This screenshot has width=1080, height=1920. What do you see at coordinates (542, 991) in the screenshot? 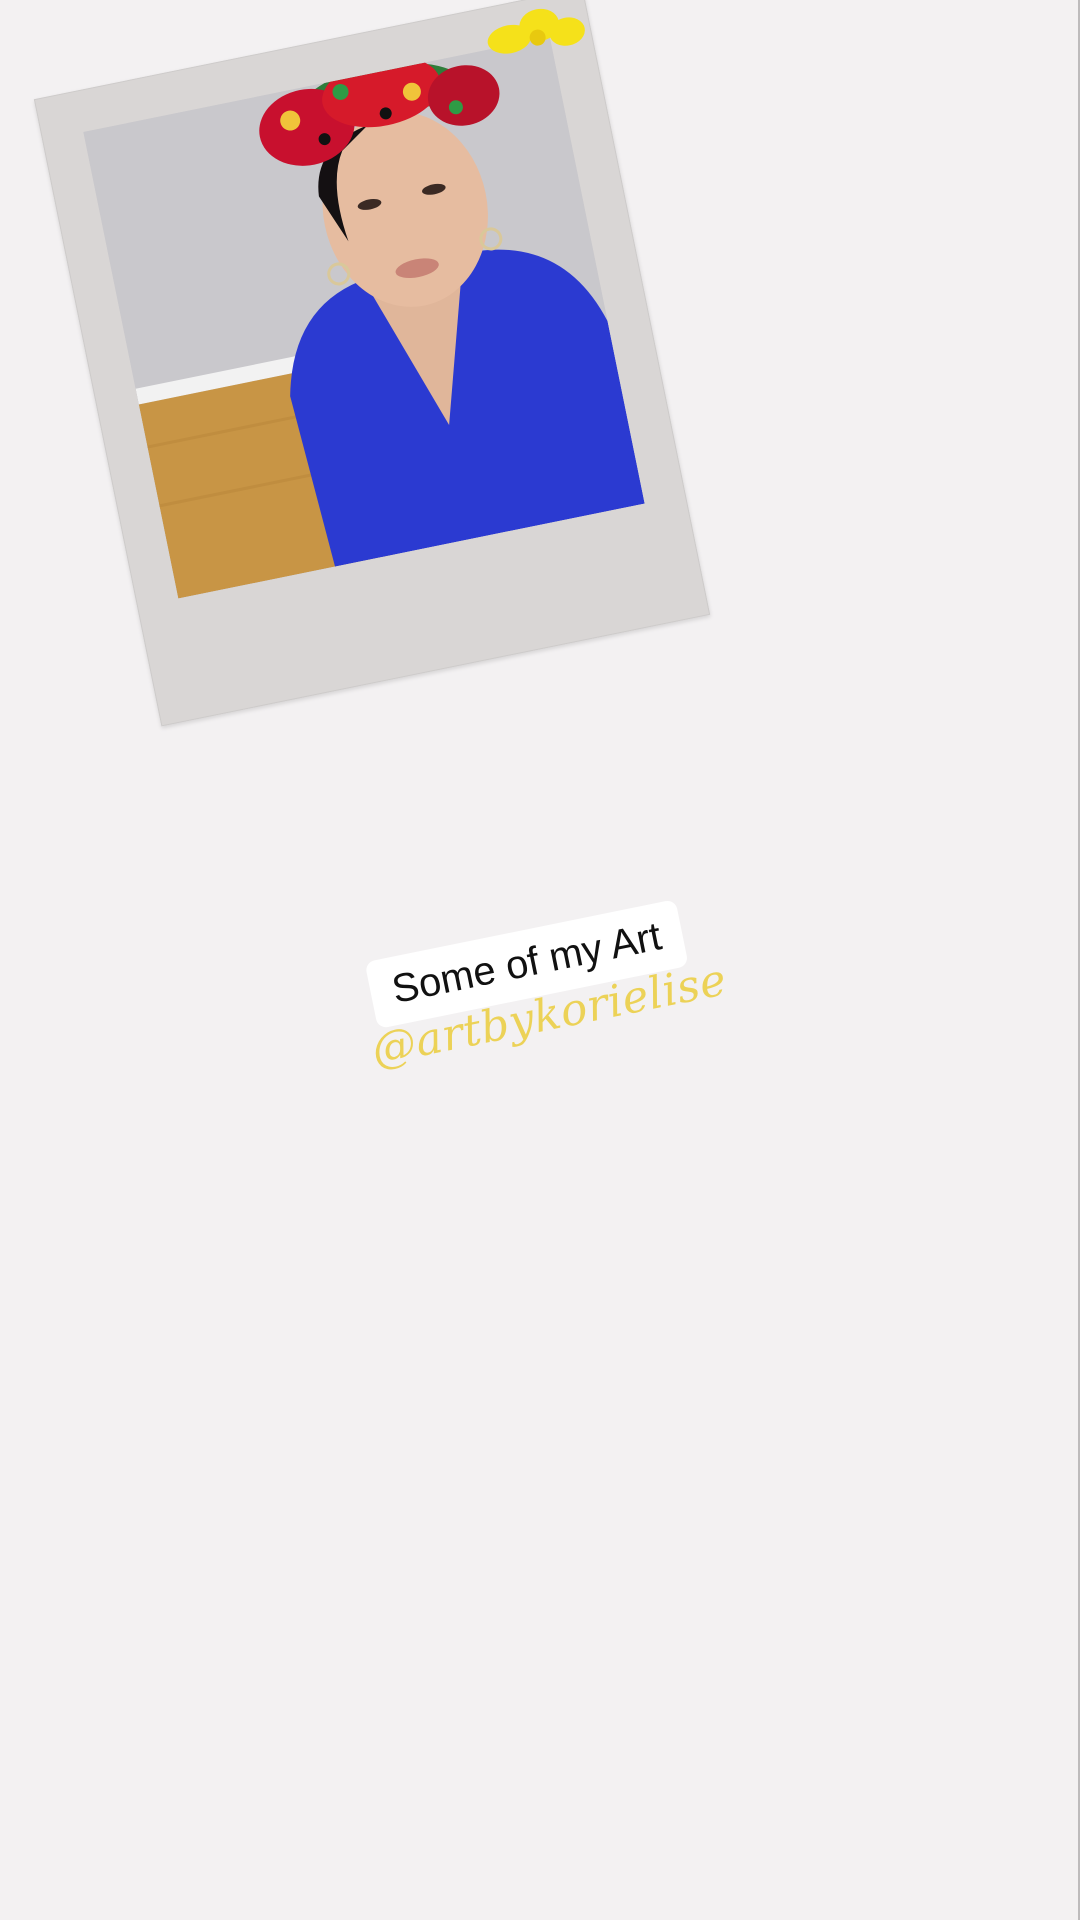
I see `story-caption-group: Some of my Art @artbykorielise` at bounding box center [542, 991].